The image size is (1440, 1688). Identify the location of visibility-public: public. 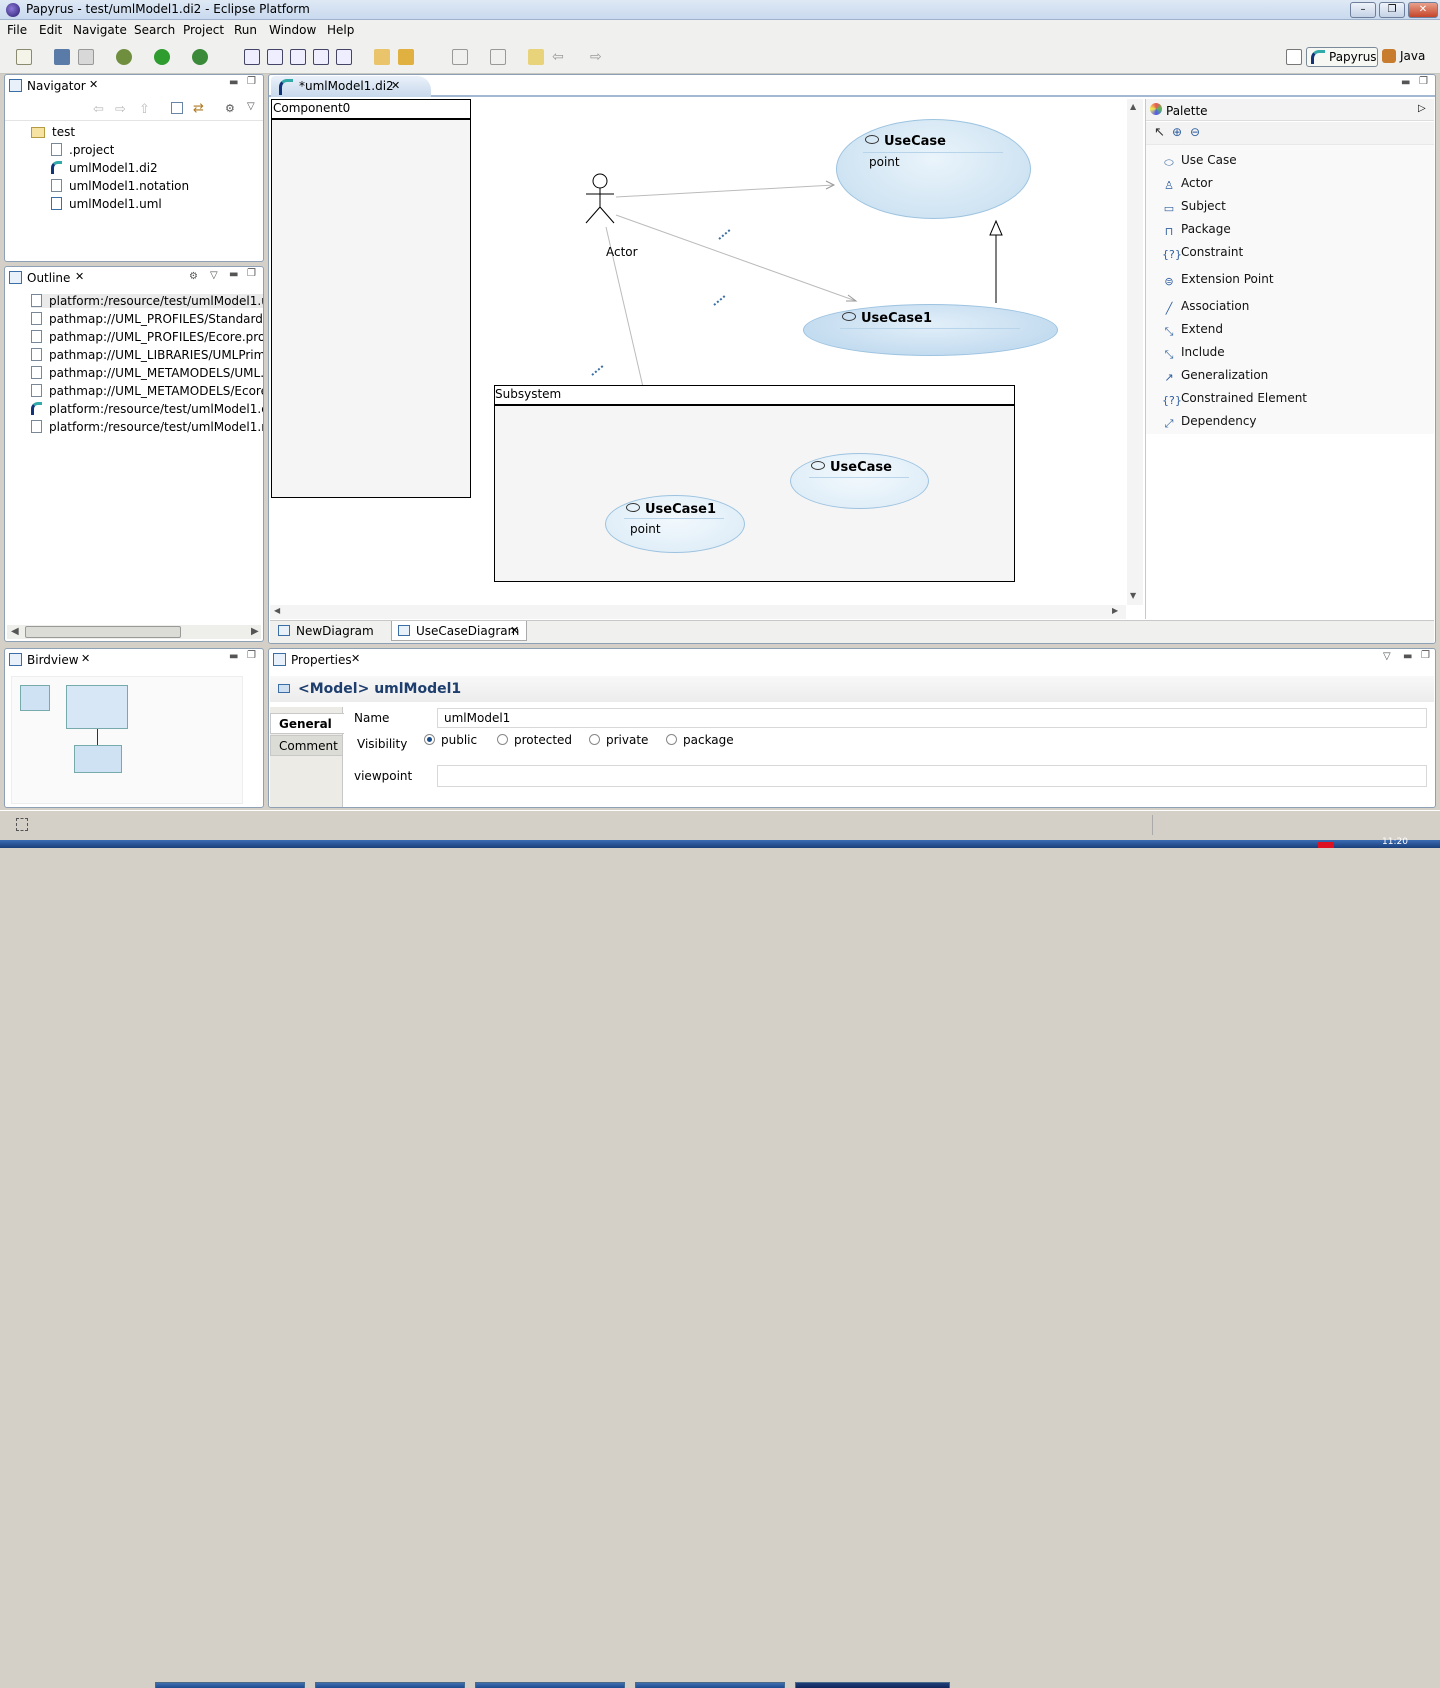
(450, 740).